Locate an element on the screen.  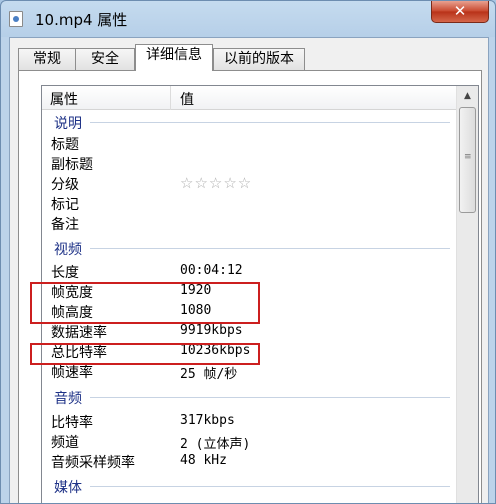
column-header: 属性 值 is located at coordinates (249, 98).